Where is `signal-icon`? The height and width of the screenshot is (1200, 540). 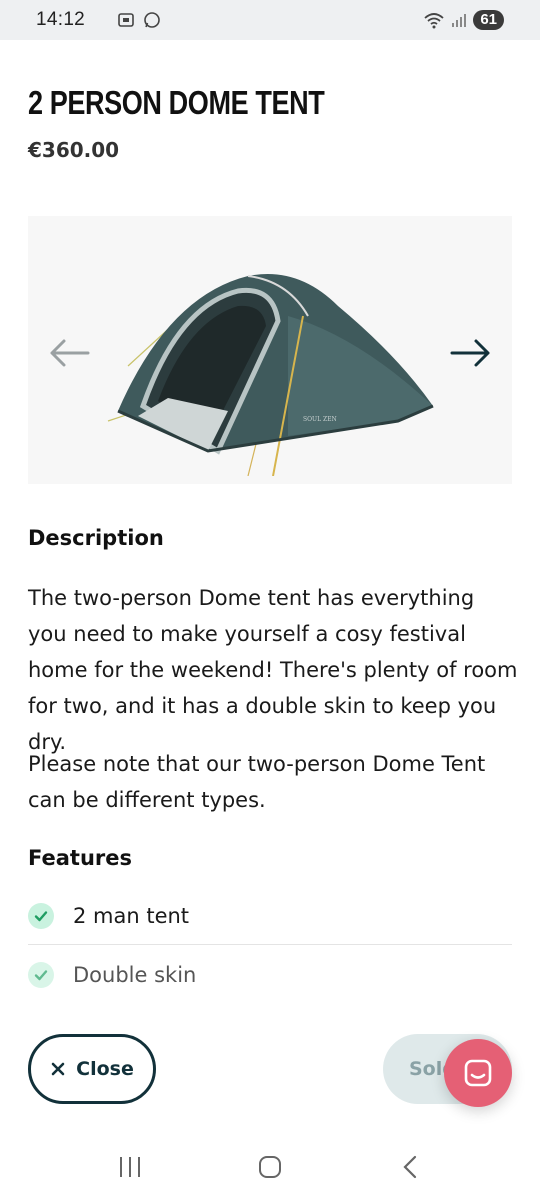 signal-icon is located at coordinates (459, 20).